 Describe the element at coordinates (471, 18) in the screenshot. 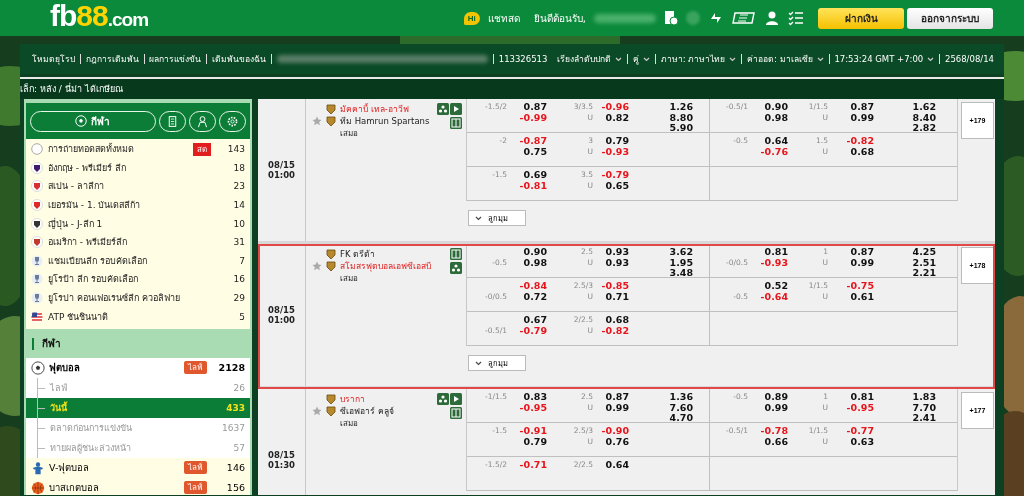

I see `chat-icon: Hi` at that location.